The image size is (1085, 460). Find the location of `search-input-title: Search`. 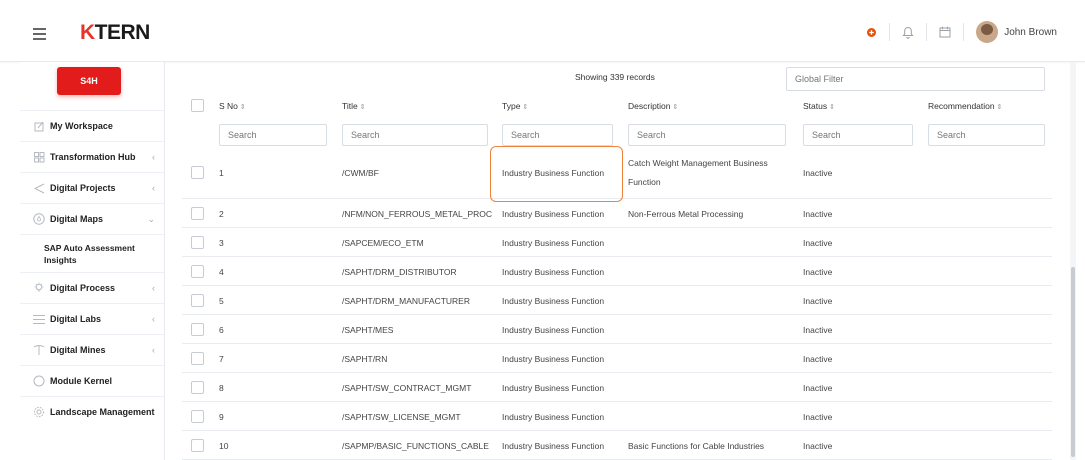

search-input-title: Search is located at coordinates (415, 135).